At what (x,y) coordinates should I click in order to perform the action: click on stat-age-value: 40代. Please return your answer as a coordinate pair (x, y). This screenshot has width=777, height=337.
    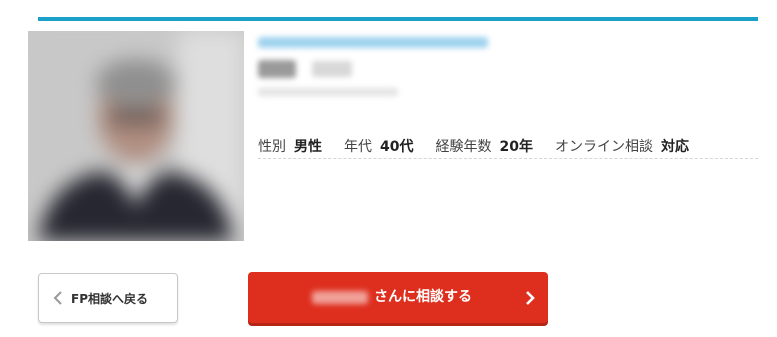
    Looking at the image, I should click on (397, 147).